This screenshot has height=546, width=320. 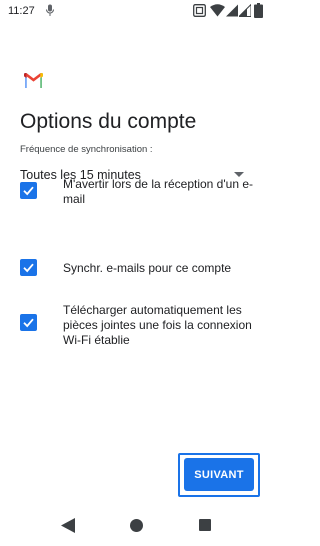 What do you see at coordinates (21, 11) in the screenshot?
I see `status-time: 11:27` at bounding box center [21, 11].